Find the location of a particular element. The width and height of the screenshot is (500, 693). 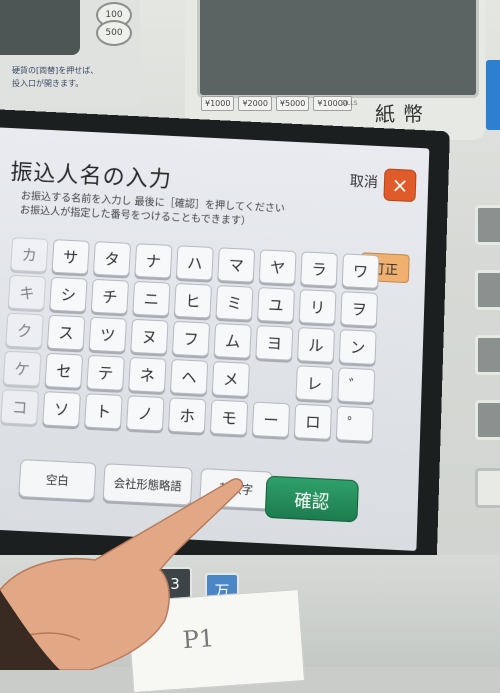

kana-key: ニ is located at coordinates (151, 298).